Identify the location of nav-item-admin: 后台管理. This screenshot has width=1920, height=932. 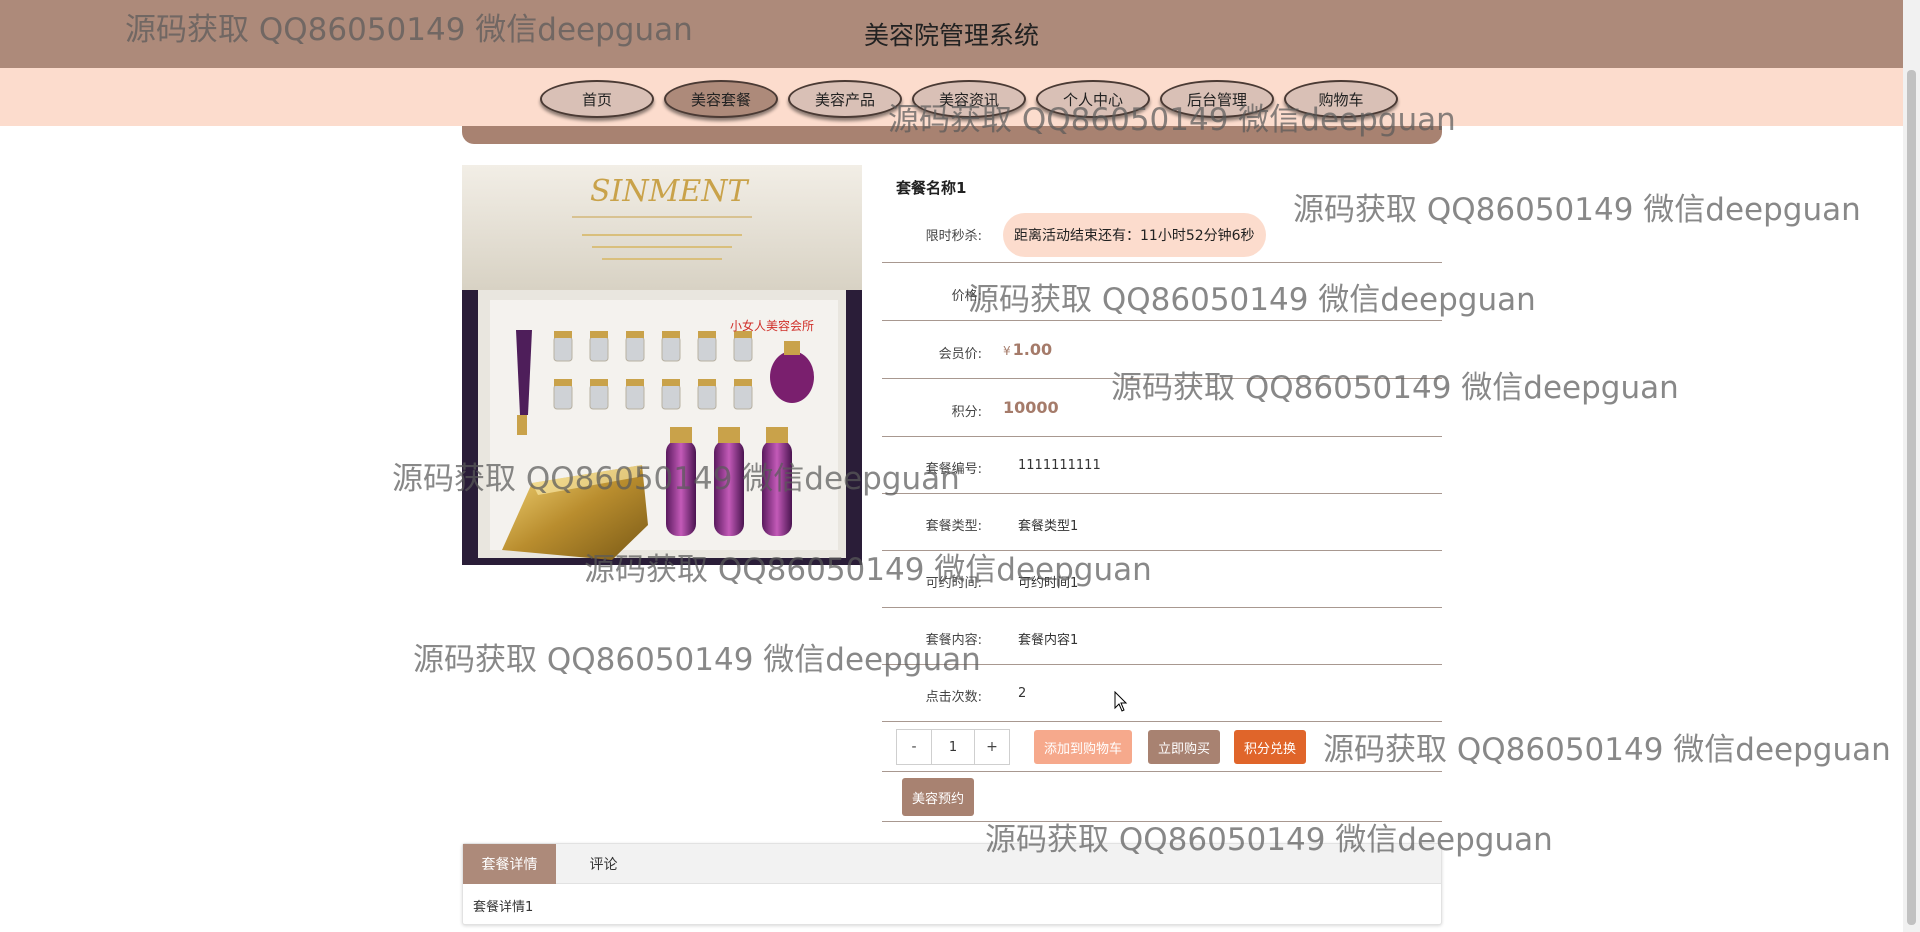
(1217, 99).